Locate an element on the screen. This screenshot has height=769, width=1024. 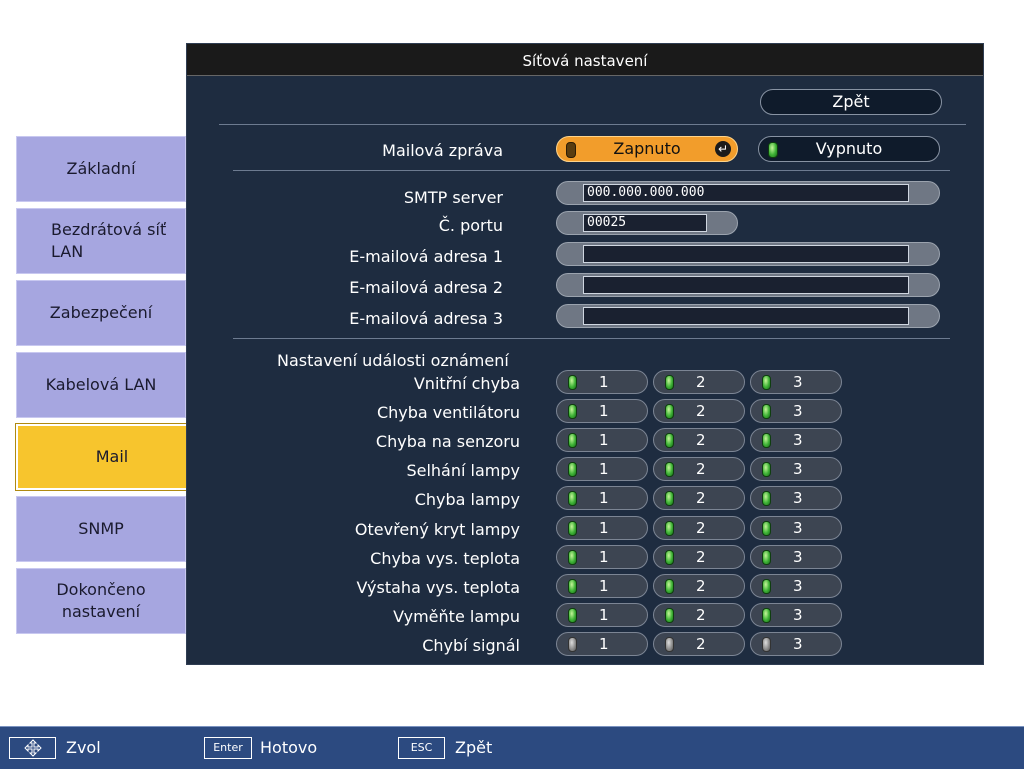
tab-bezdratova-lan: Bezdrátová síť LAN is located at coordinates (101, 241).